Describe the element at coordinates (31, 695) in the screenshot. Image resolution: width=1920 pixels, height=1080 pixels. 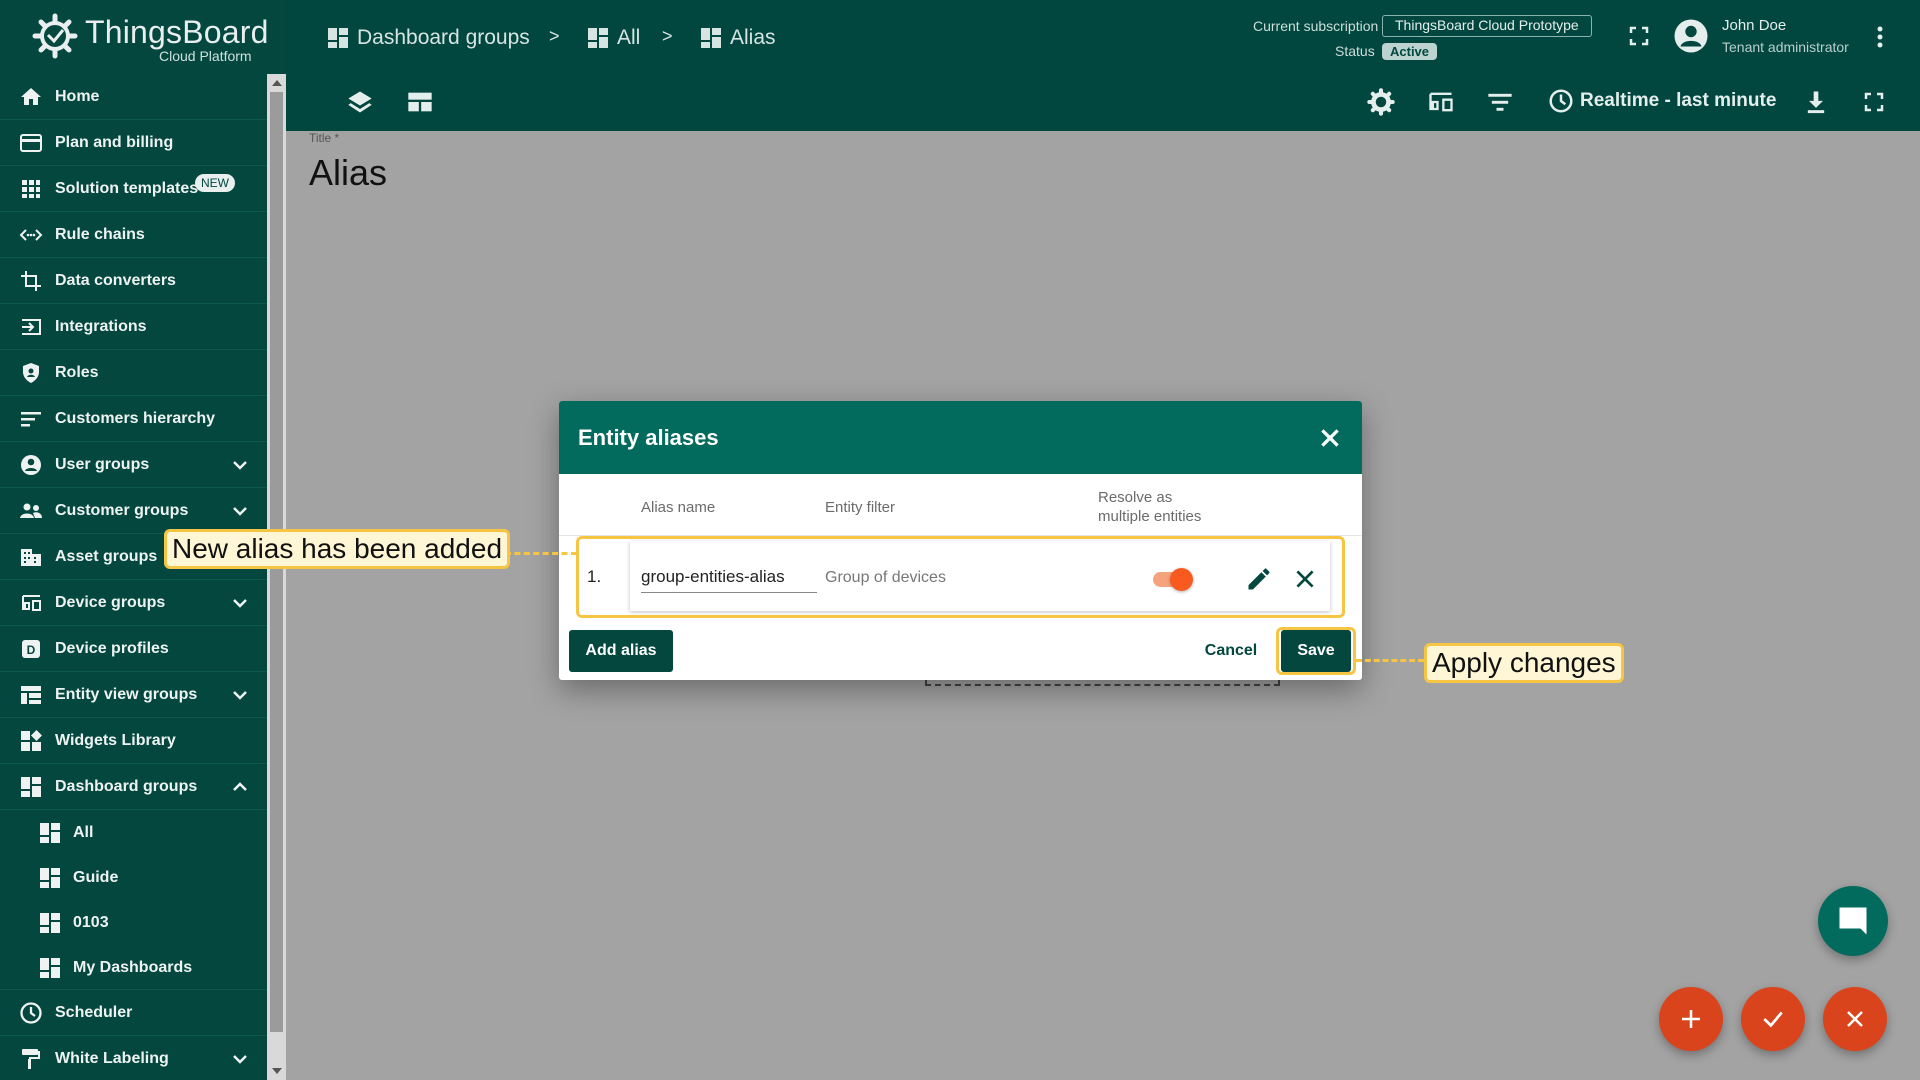
I see `entity-view-icon` at that location.